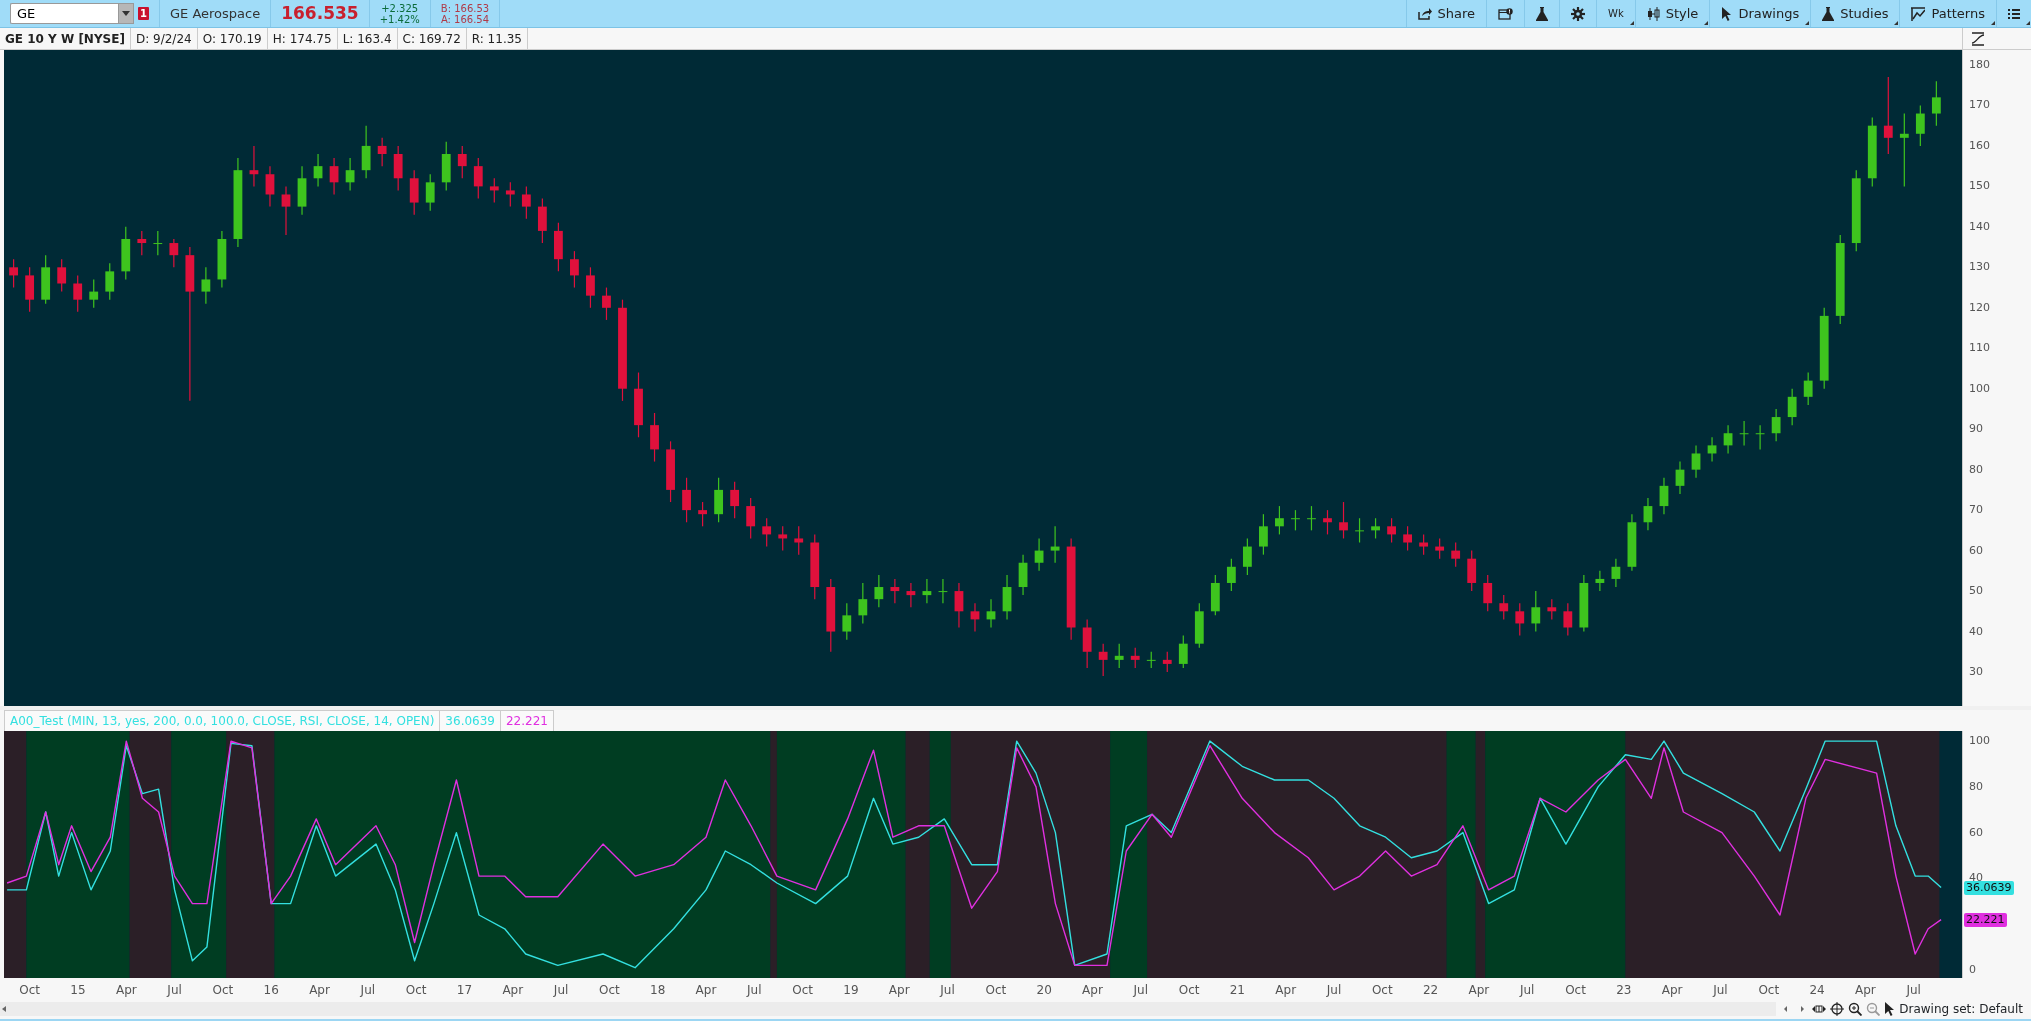 The height and width of the screenshot is (1025, 2031). Describe the element at coordinates (1972, 969) in the screenshot. I see `axis-tick-label: 0` at that location.